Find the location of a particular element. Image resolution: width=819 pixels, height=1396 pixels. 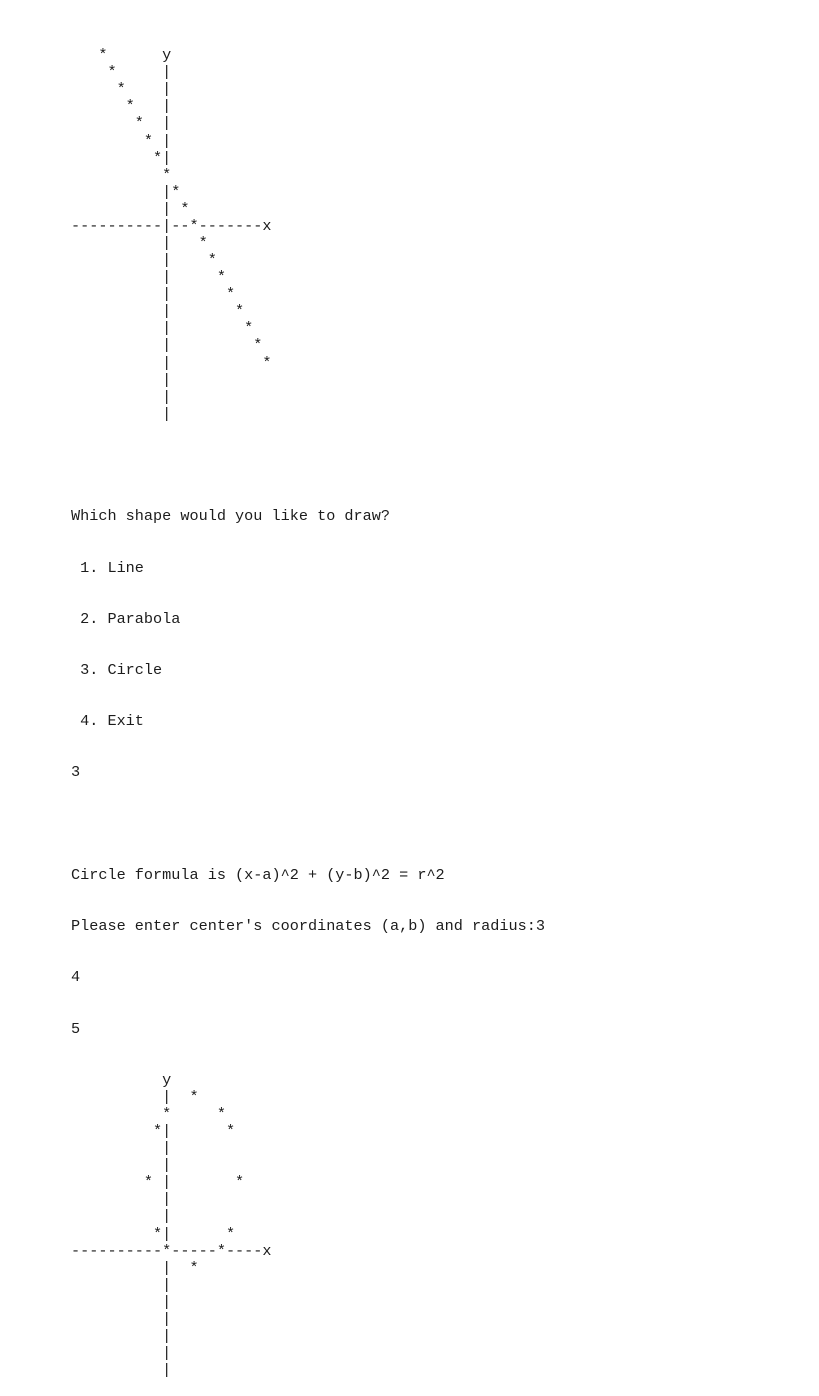

circle-plot-row: * | * is located at coordinates (158, 1182).